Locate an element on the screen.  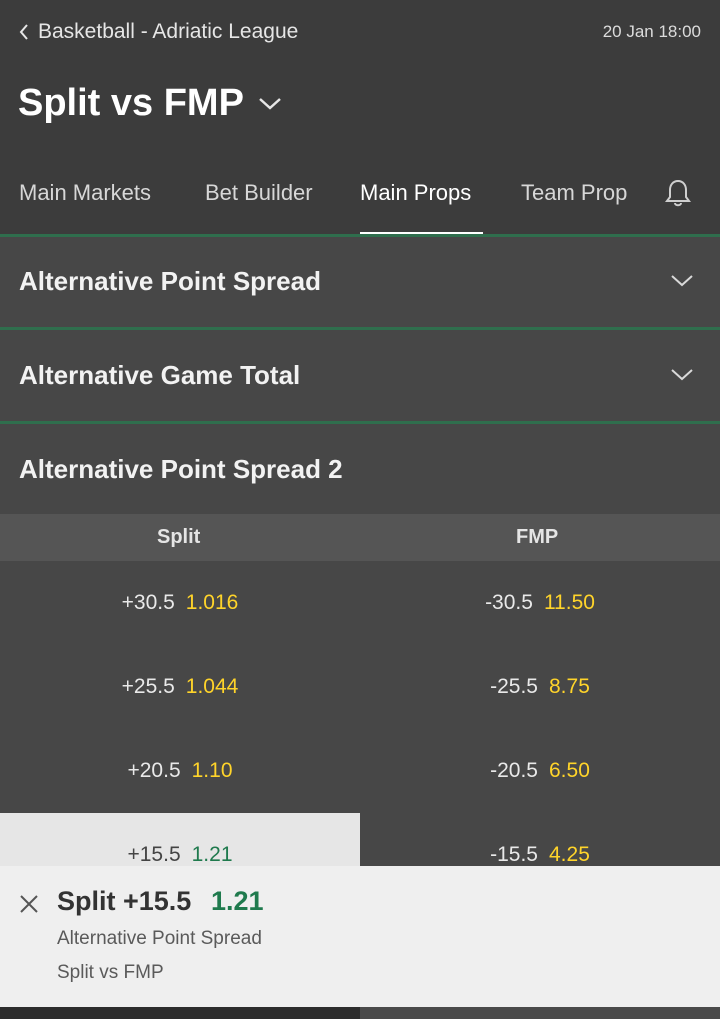
odds-button: -20.5 6.50 is located at coordinates (540, 771).